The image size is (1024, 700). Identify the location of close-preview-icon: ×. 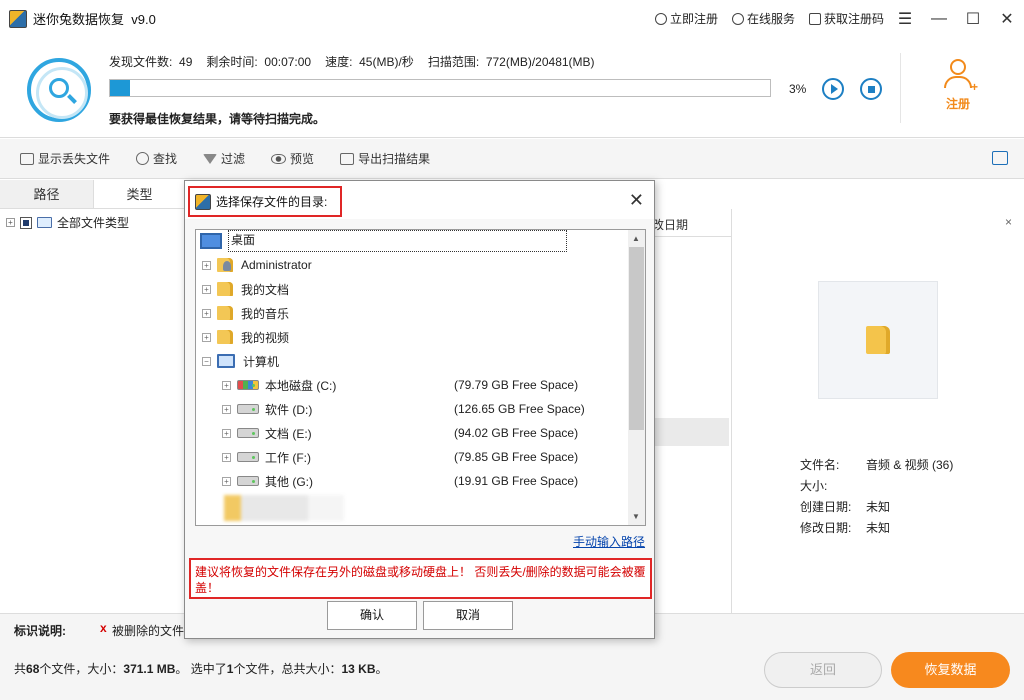
(1008, 222).